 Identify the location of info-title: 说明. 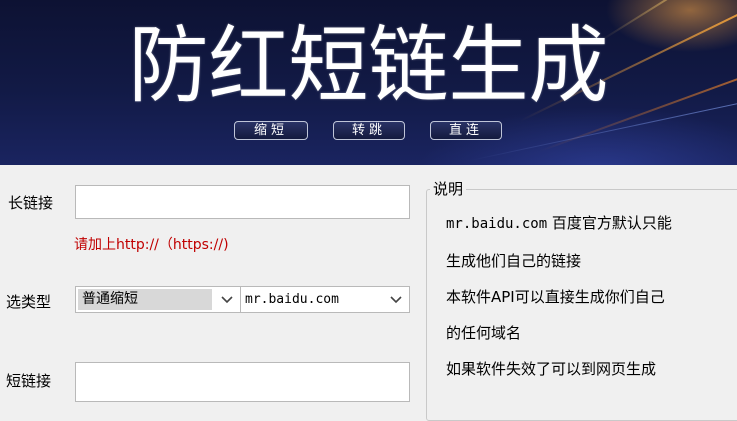
(448, 188).